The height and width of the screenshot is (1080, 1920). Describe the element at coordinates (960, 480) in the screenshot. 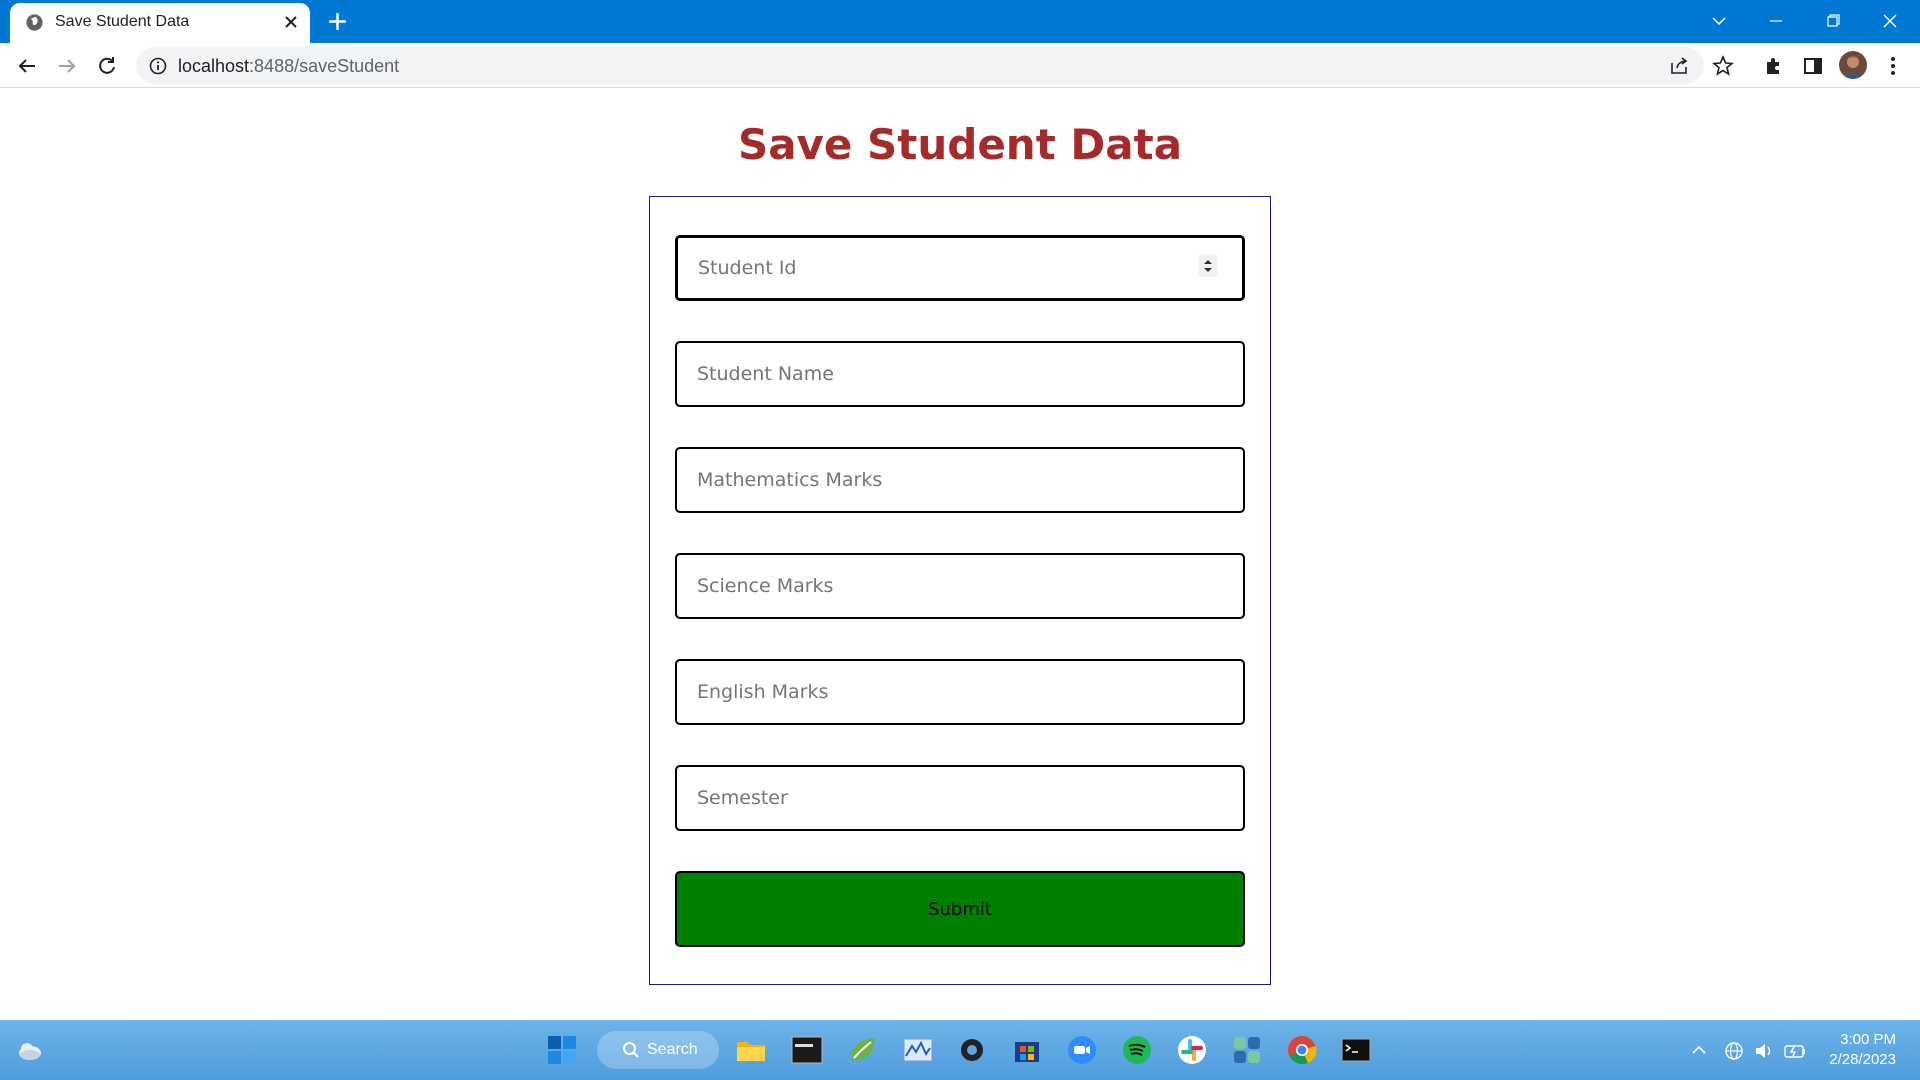

I see `mathematics-marks-input` at that location.